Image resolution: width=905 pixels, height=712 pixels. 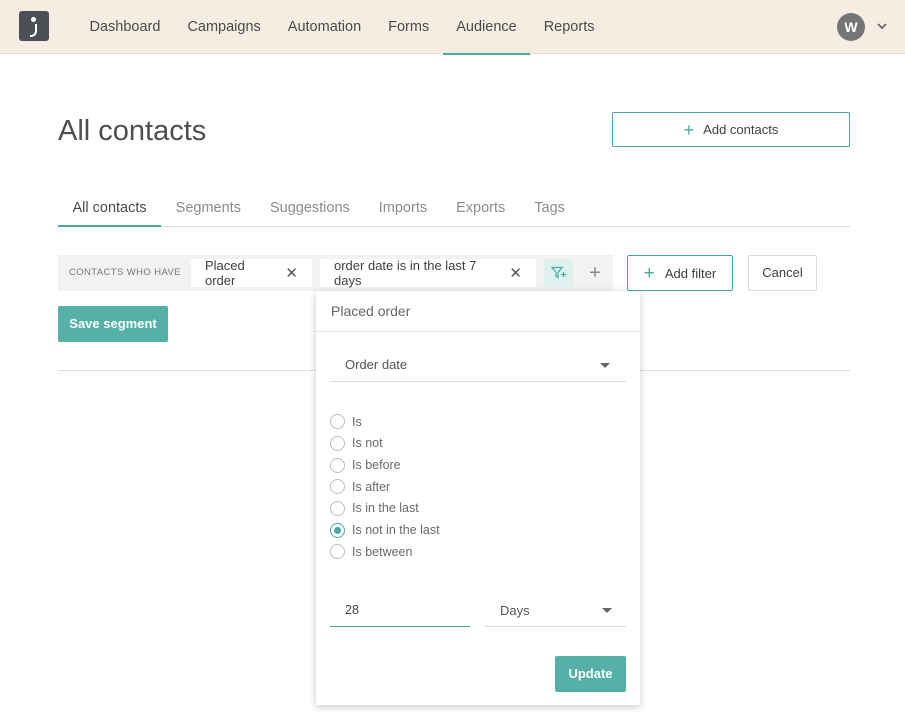 What do you see at coordinates (385, 422) in the screenshot?
I see `radio-option-is: Is` at bounding box center [385, 422].